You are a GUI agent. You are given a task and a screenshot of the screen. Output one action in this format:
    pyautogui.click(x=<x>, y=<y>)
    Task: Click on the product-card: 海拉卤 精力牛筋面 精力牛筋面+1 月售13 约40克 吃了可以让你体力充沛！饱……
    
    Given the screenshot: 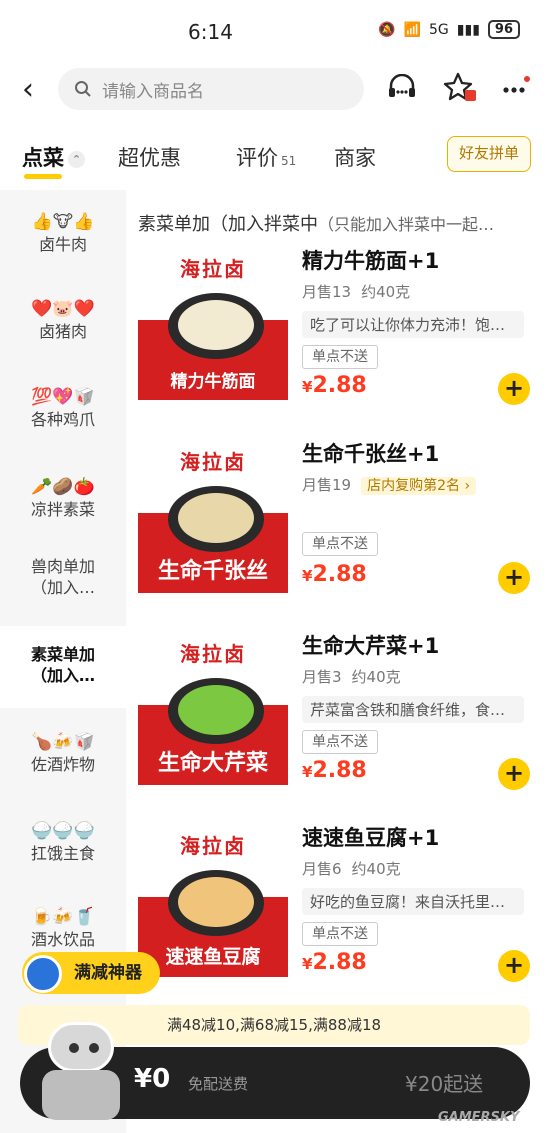 What is the action you would take?
    pyautogui.click(x=338, y=340)
    